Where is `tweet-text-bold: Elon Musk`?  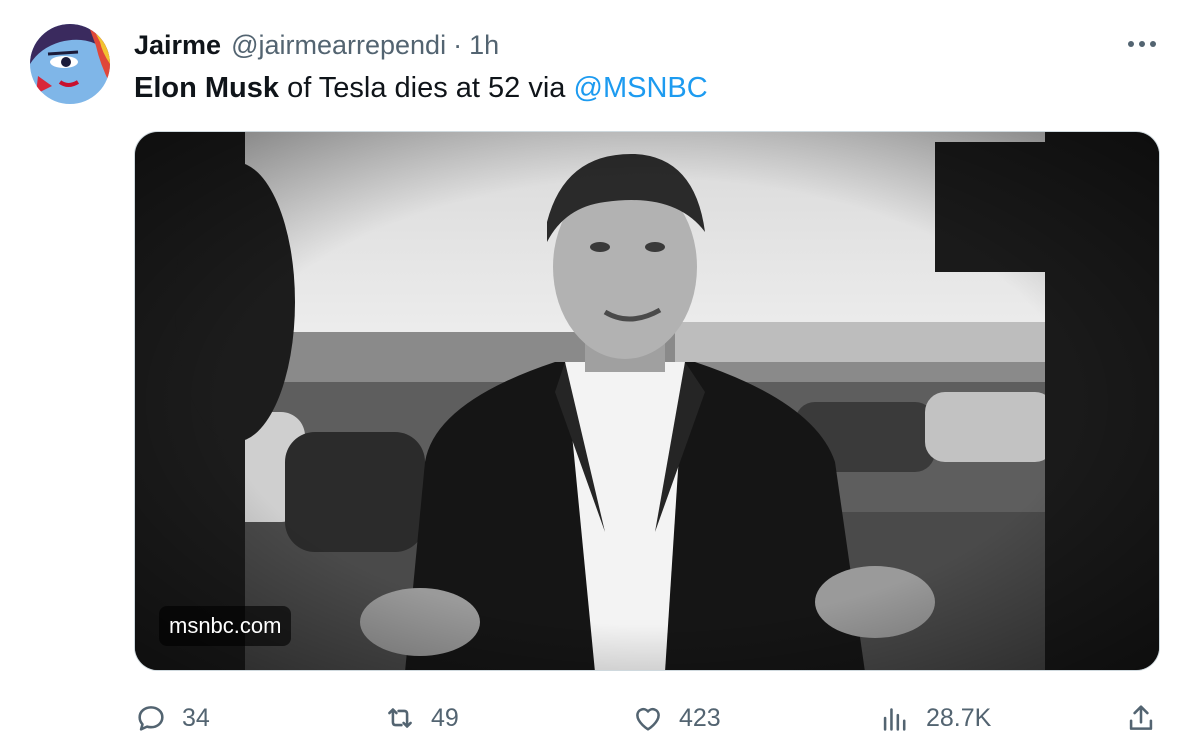 tweet-text-bold: Elon Musk is located at coordinates (207, 88).